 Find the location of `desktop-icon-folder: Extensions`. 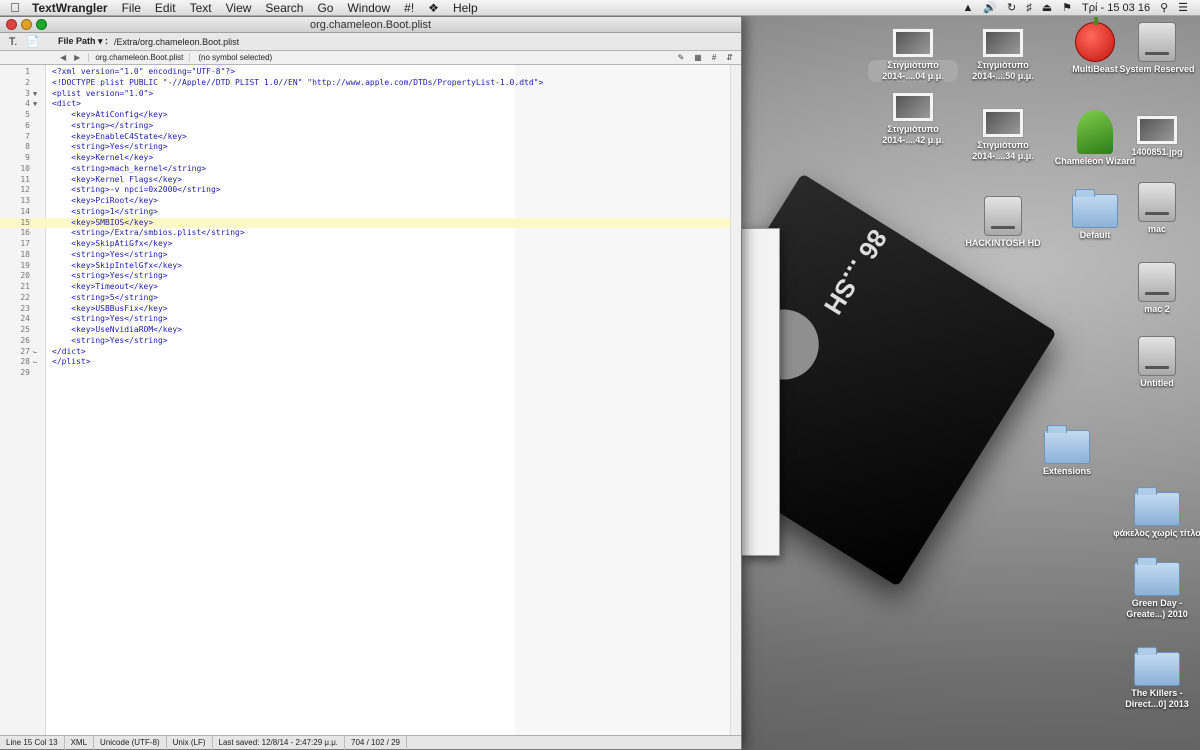

desktop-icon-folder: Extensions is located at coordinates (1067, 451).